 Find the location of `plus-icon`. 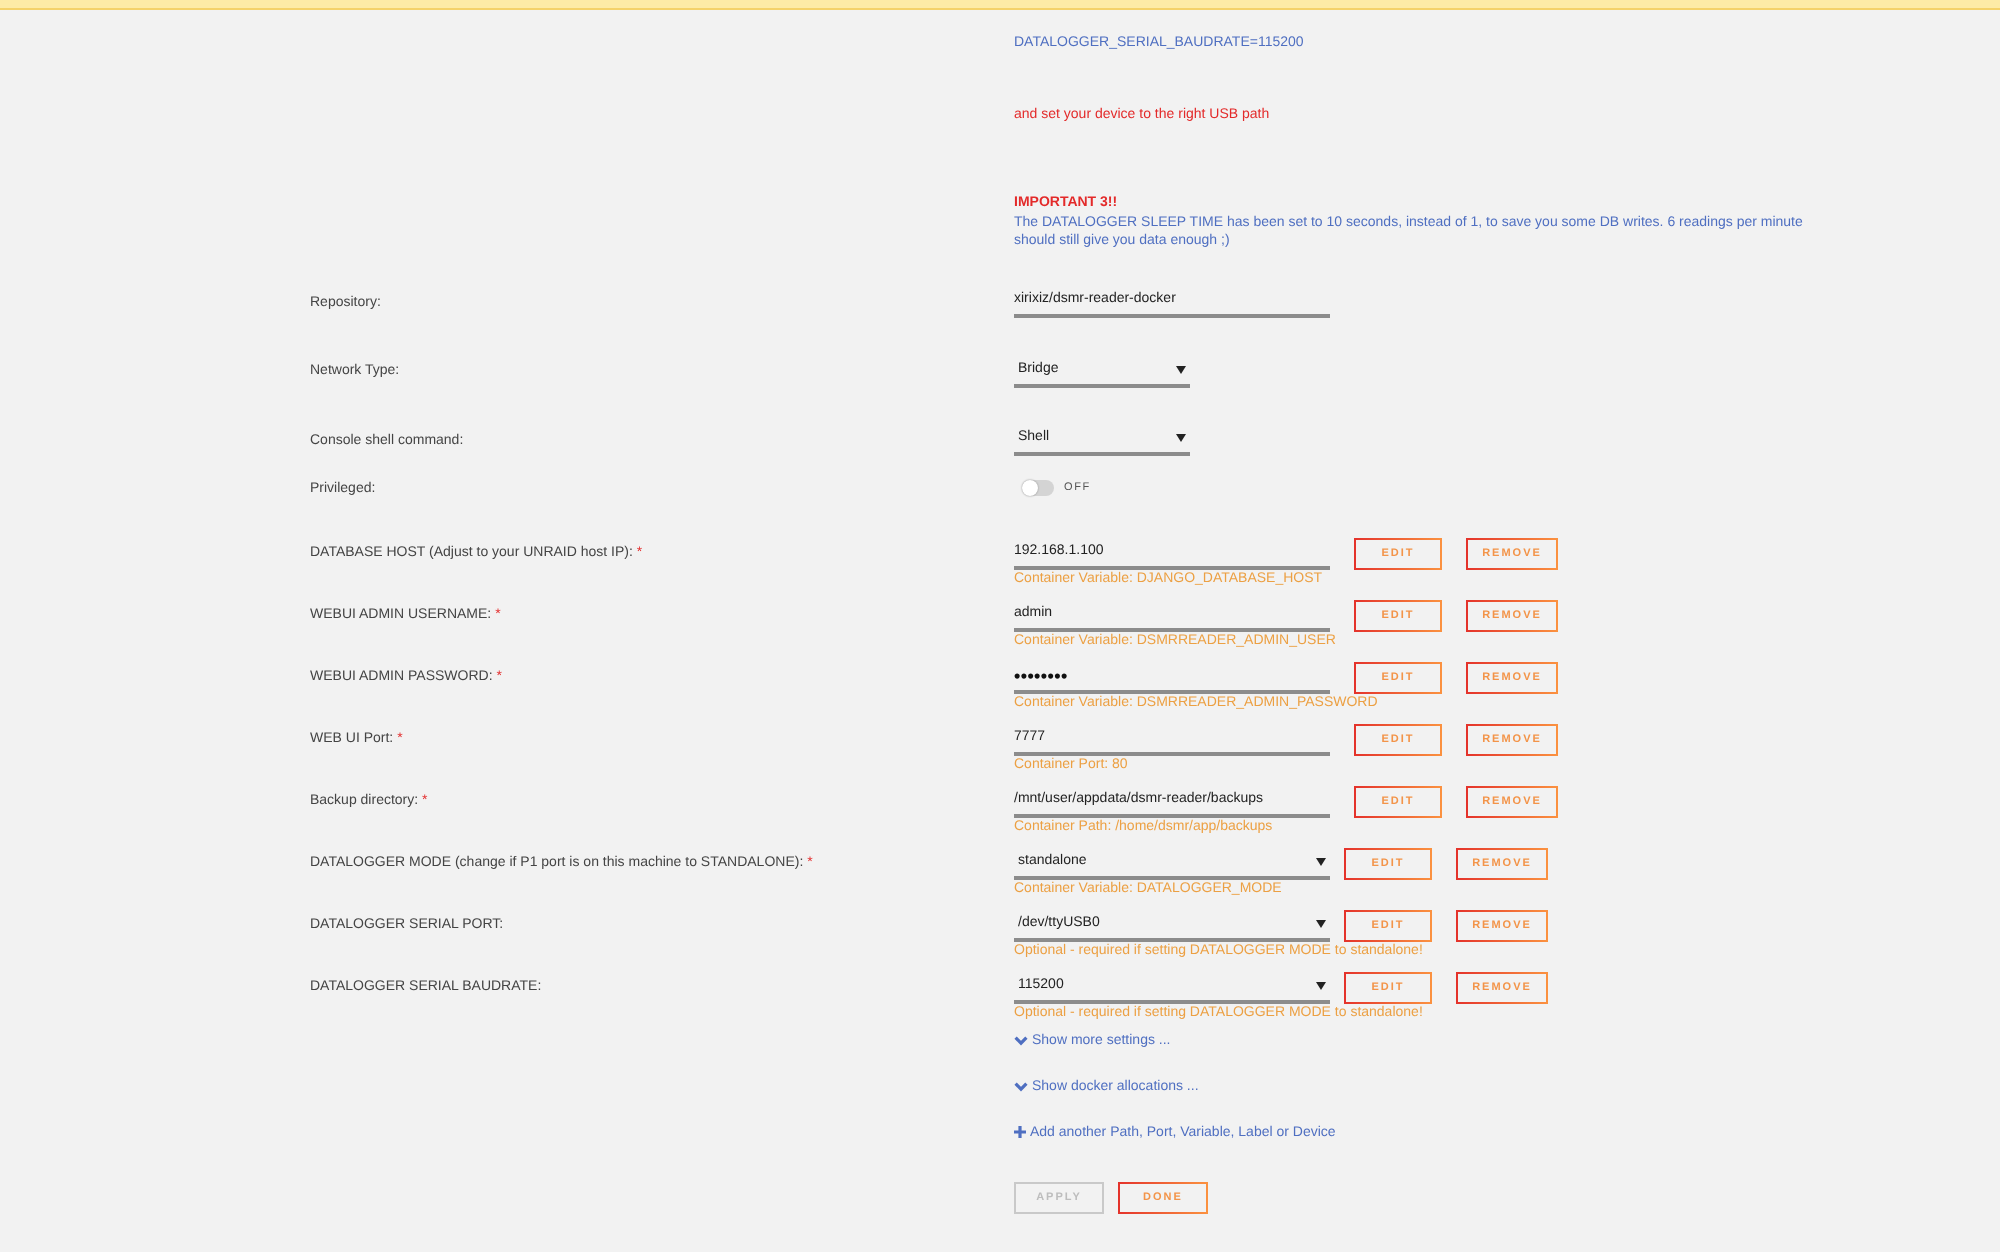

plus-icon is located at coordinates (1020, 1132).